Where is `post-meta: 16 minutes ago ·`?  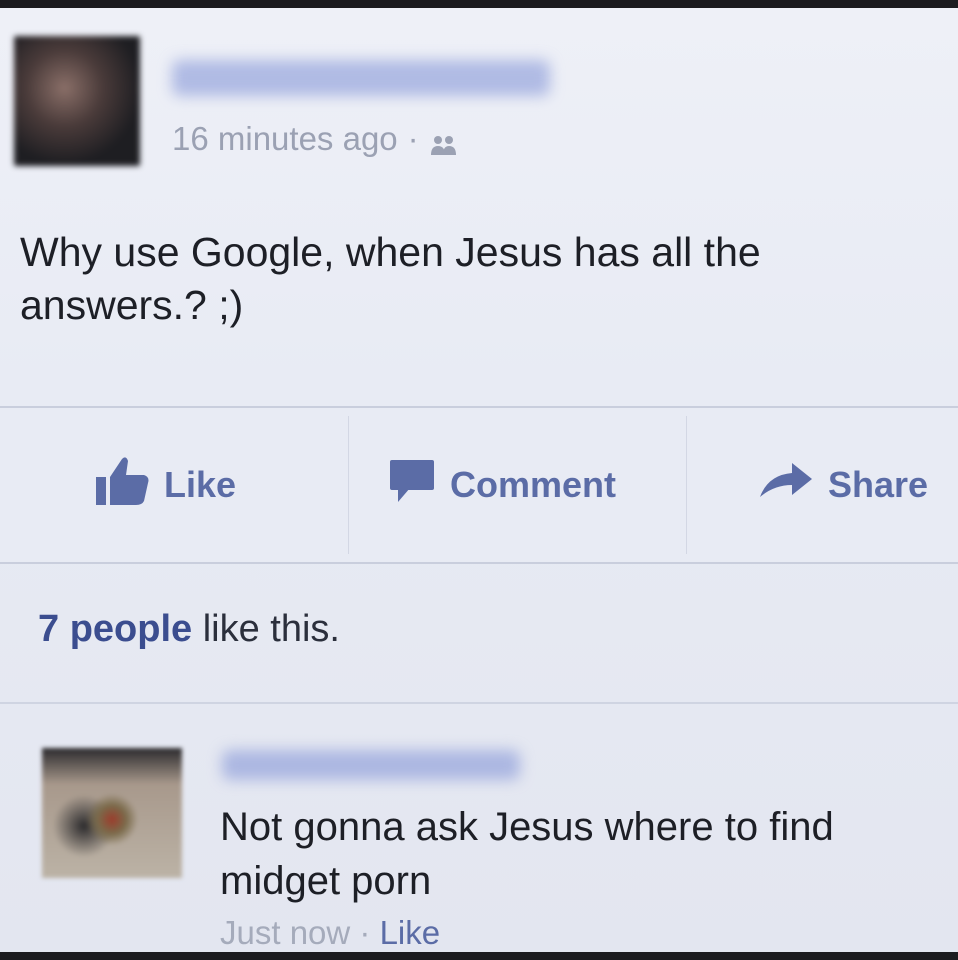 post-meta: 16 minutes ago · is located at coordinates (315, 139).